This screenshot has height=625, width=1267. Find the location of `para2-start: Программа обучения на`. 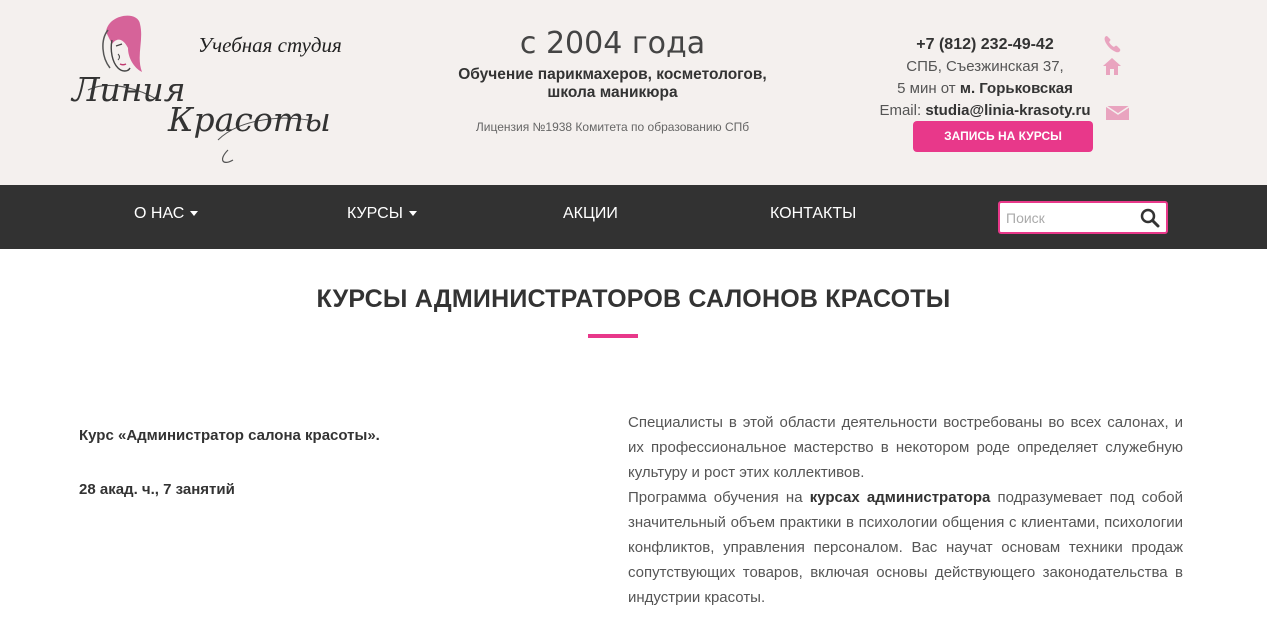

para2-start: Программа обучения на is located at coordinates (715, 497).